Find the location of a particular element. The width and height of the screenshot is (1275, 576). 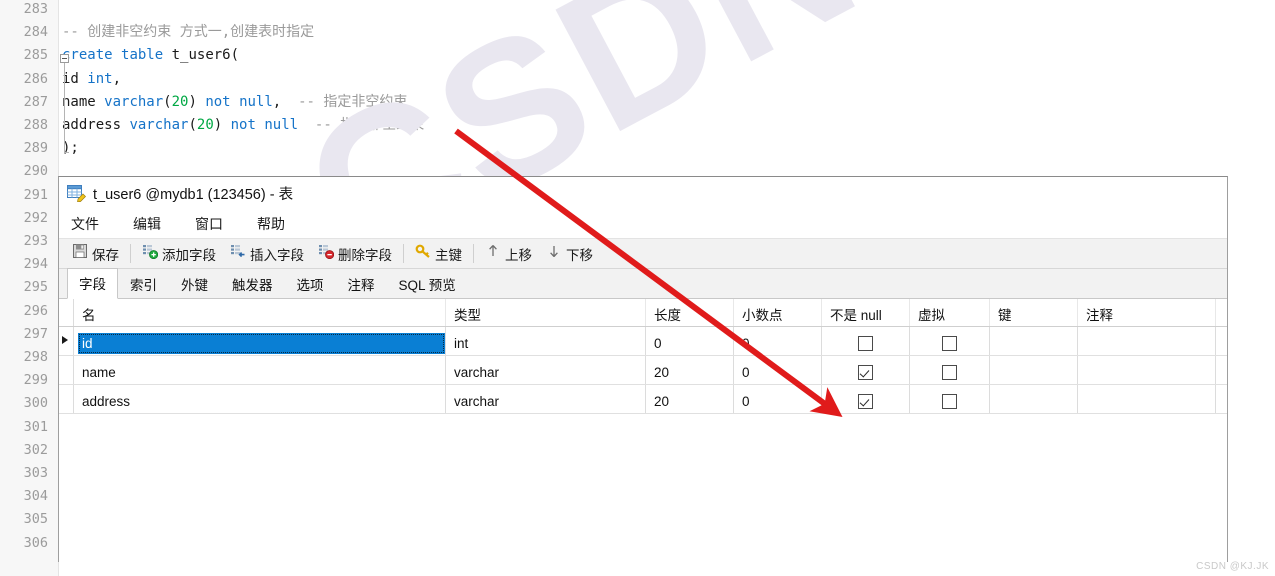

line-number: 303 is located at coordinates (35, 473).